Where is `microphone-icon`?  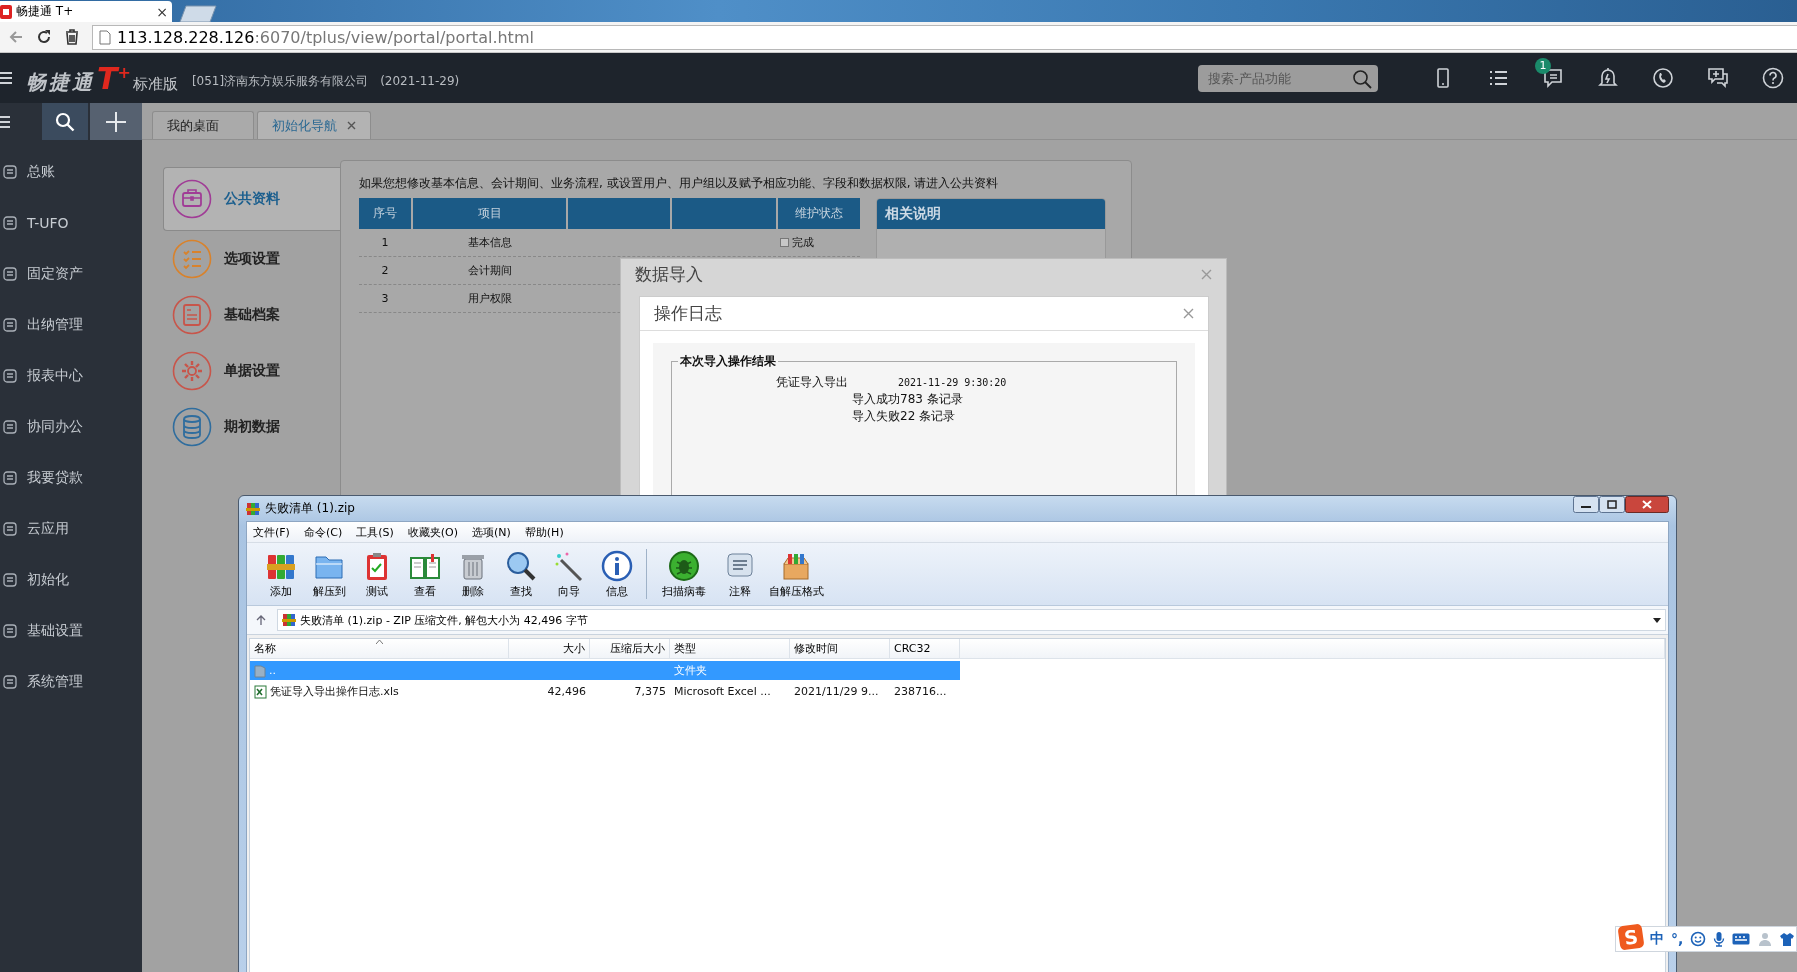
microphone-icon is located at coordinates (1719, 939).